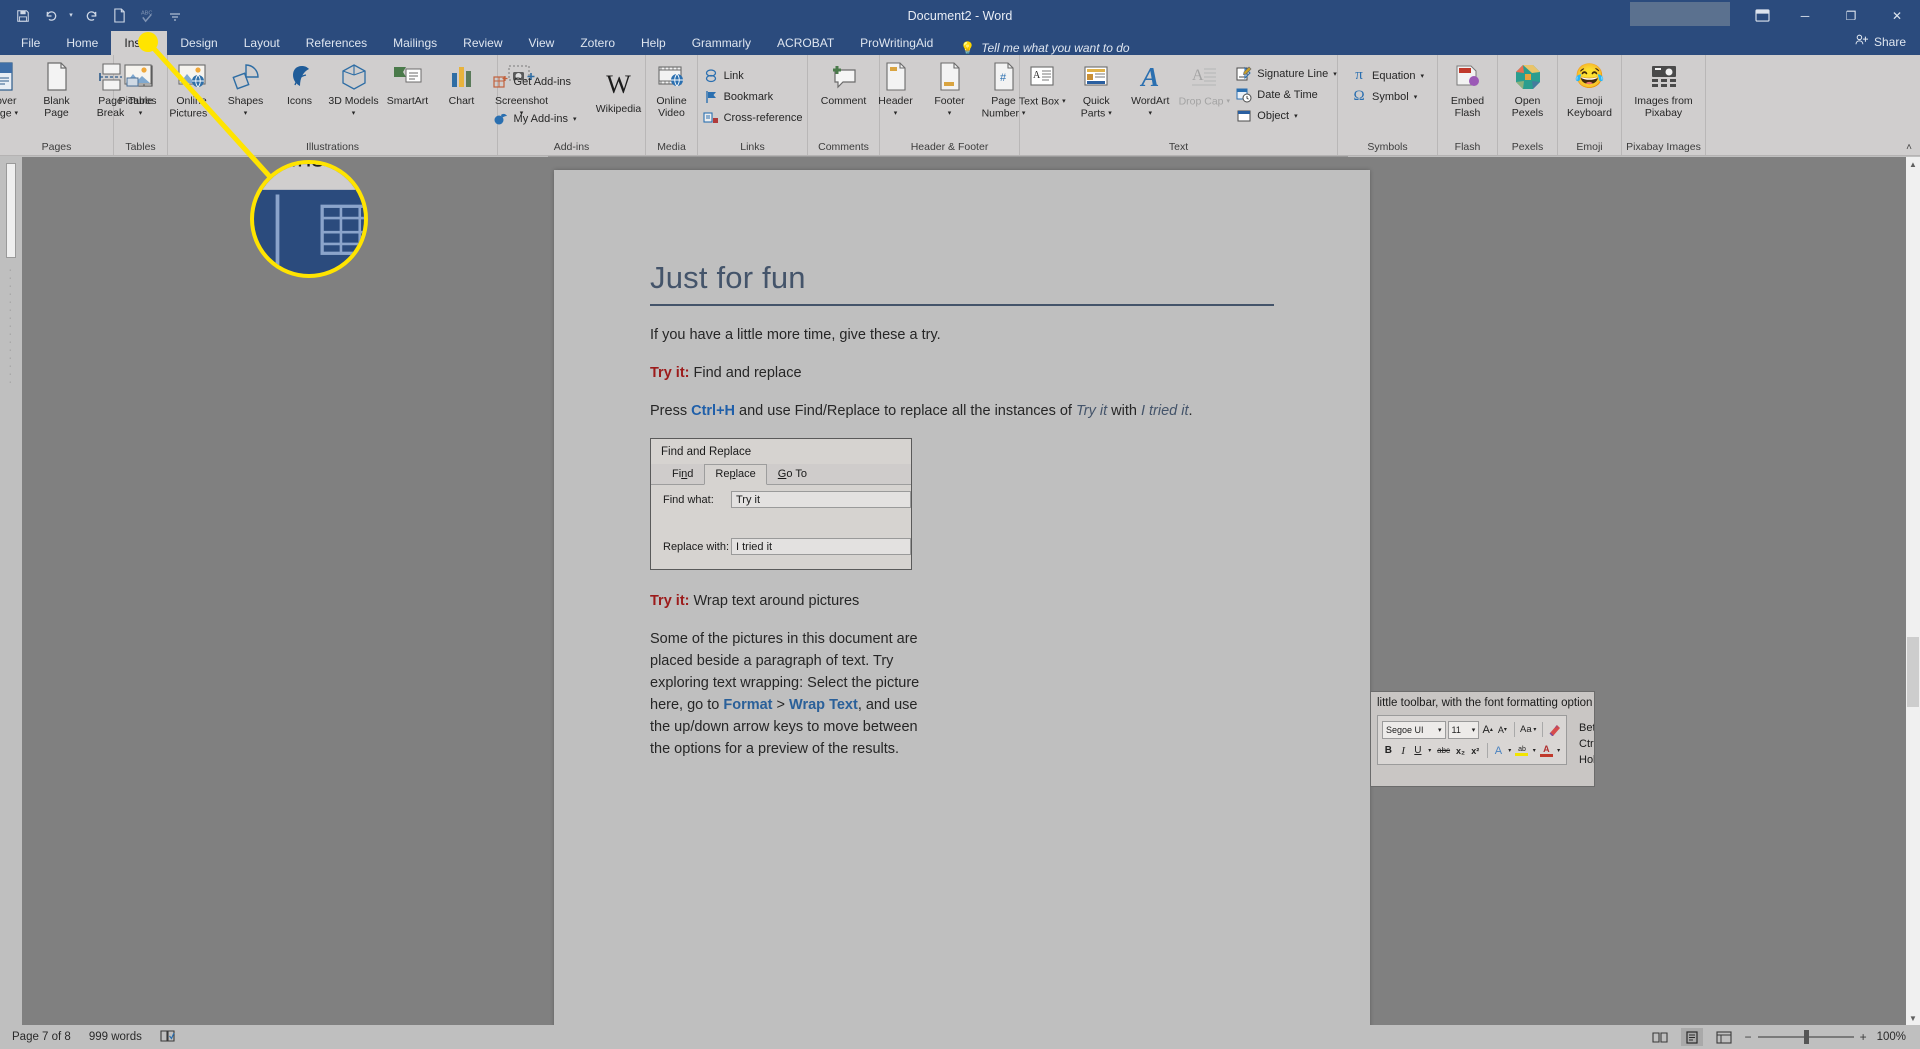 This screenshot has width=1920, height=1049. Describe the element at coordinates (175, 16) in the screenshot. I see `customize-quick-access-icon` at that location.